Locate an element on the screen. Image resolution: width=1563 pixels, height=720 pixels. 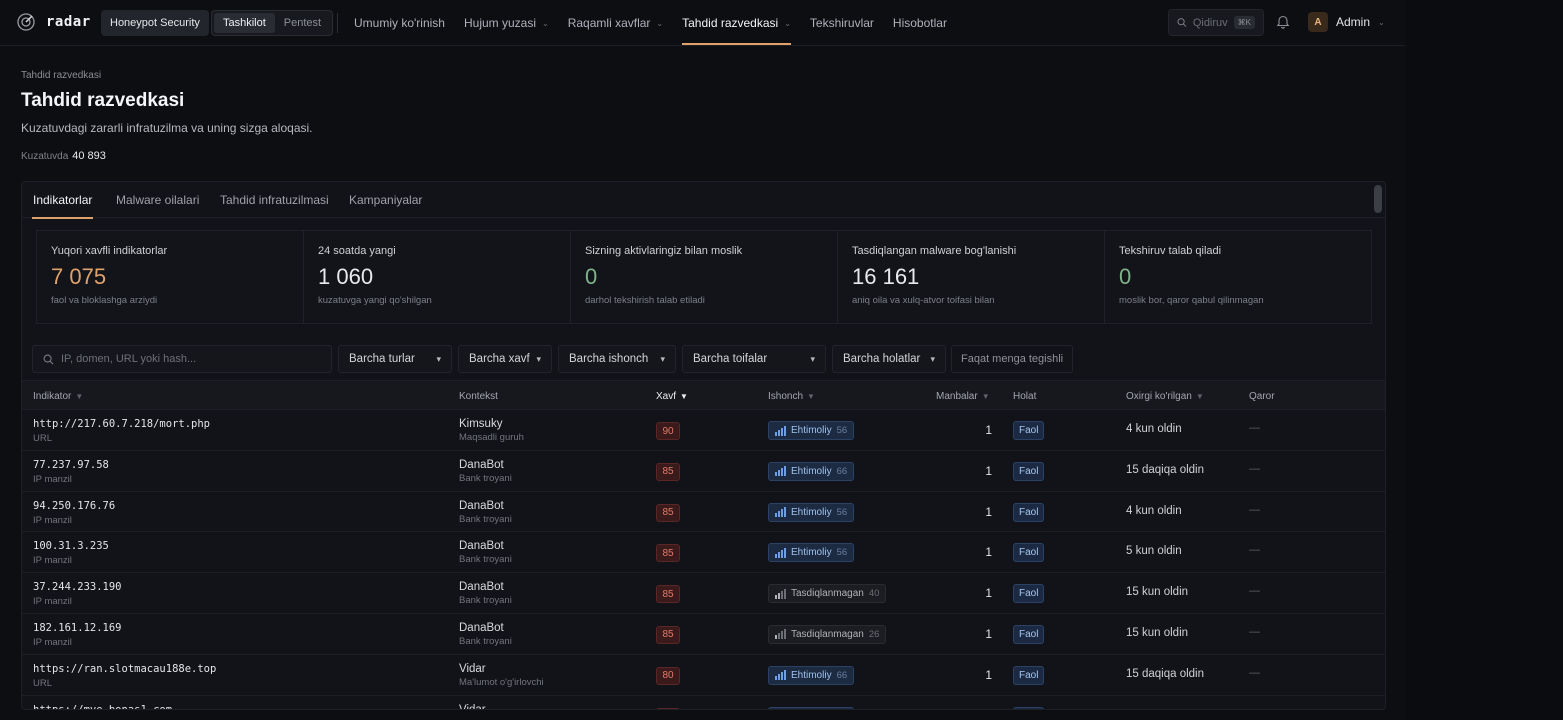
nav-item-3: Tahdid razvedkasi ⌄ is located at coordinates (736, 23).